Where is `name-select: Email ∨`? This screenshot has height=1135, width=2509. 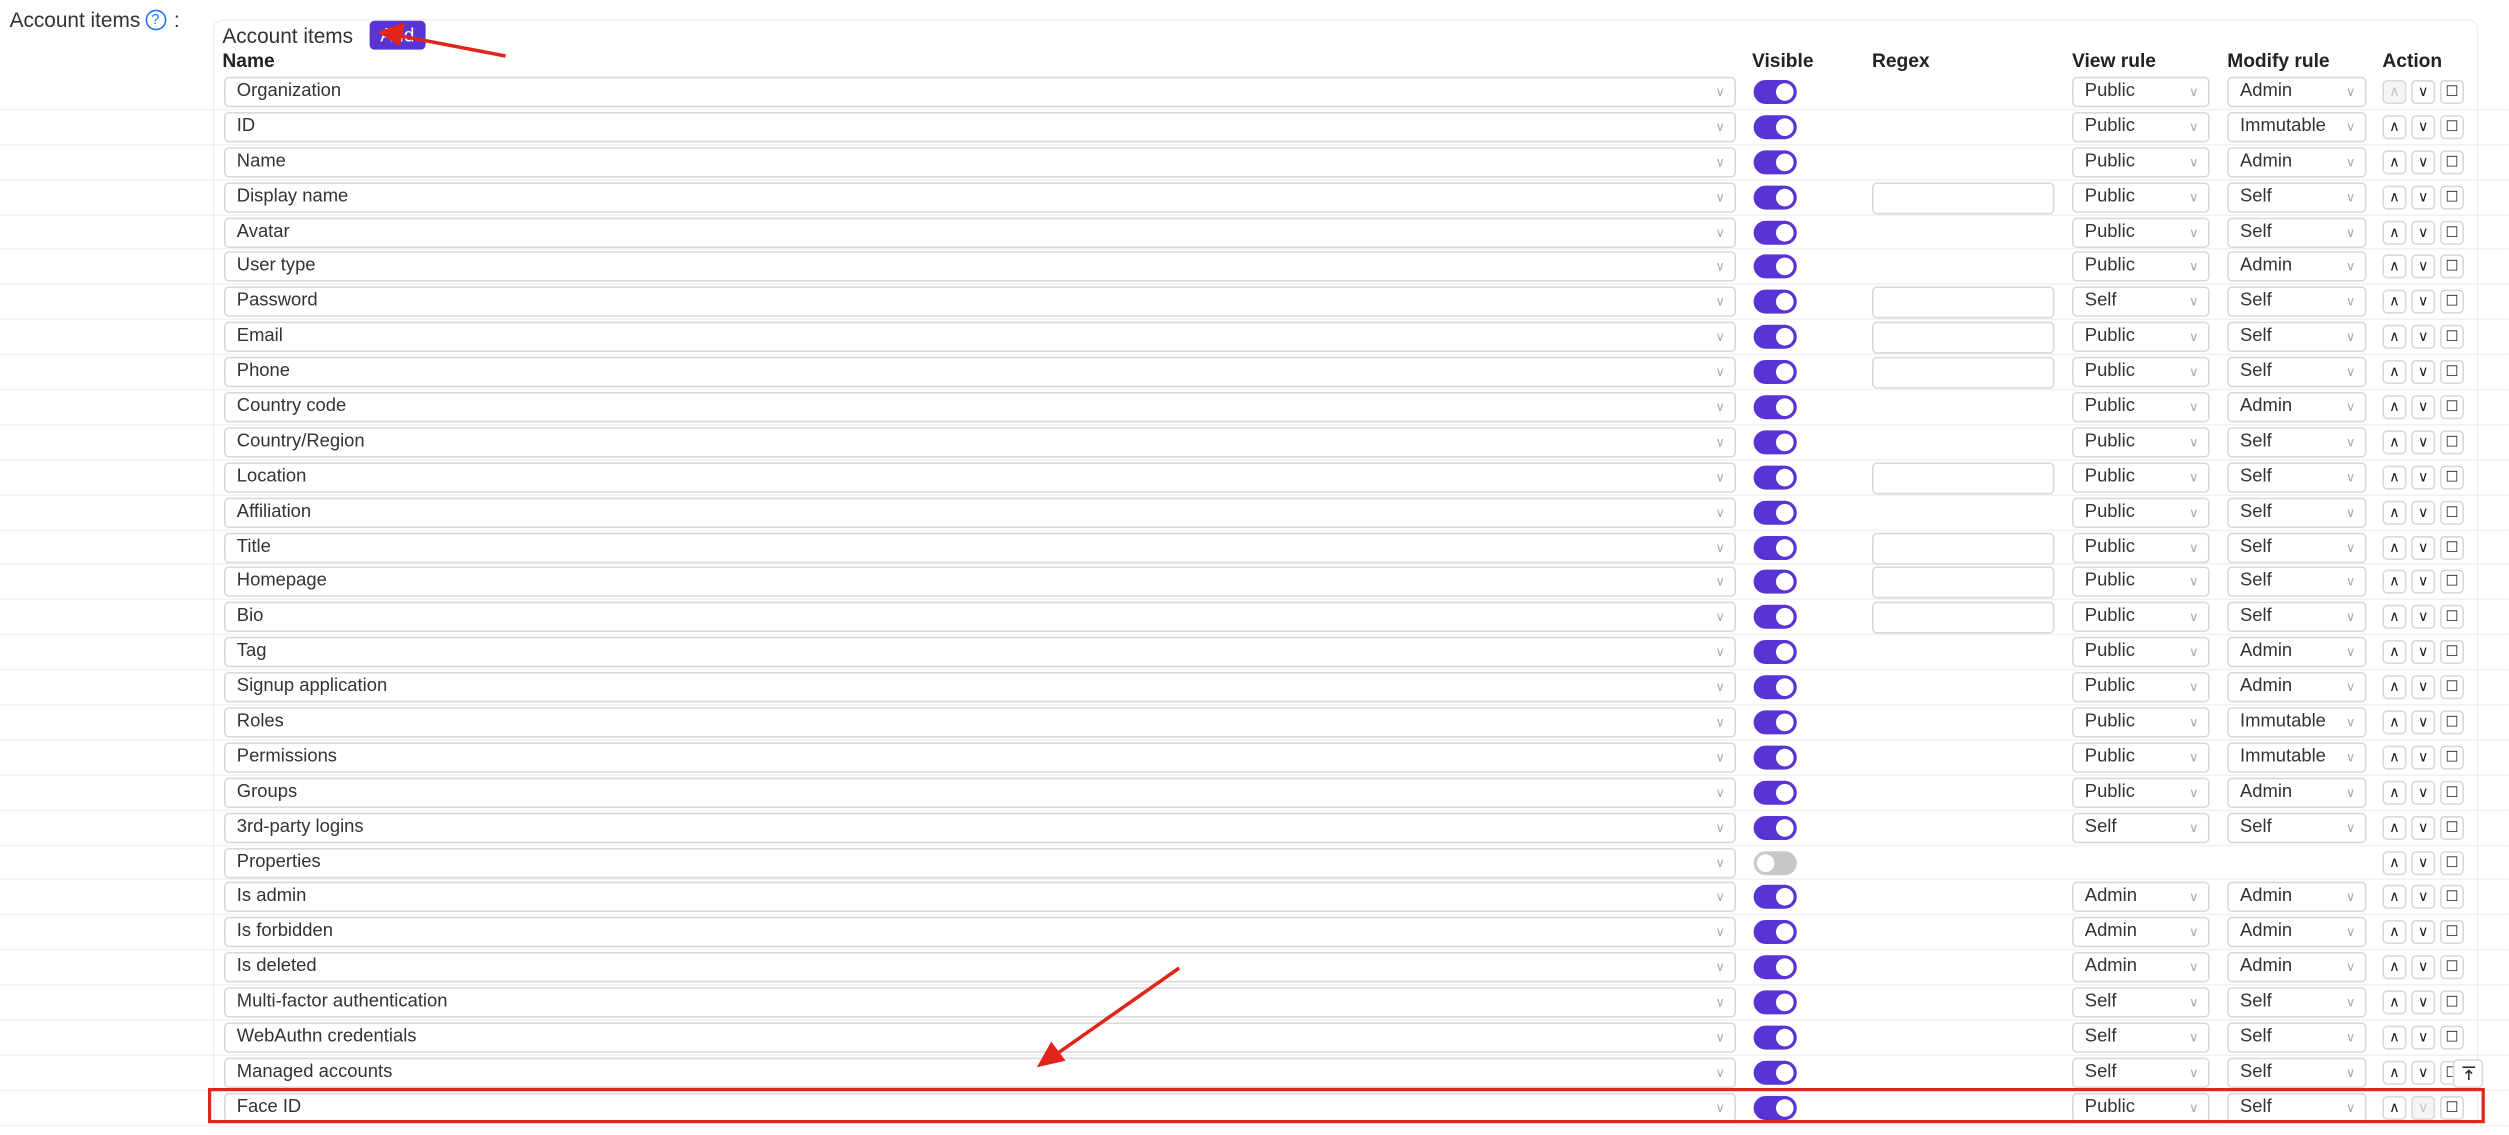 name-select: Email ∨ is located at coordinates (980, 337).